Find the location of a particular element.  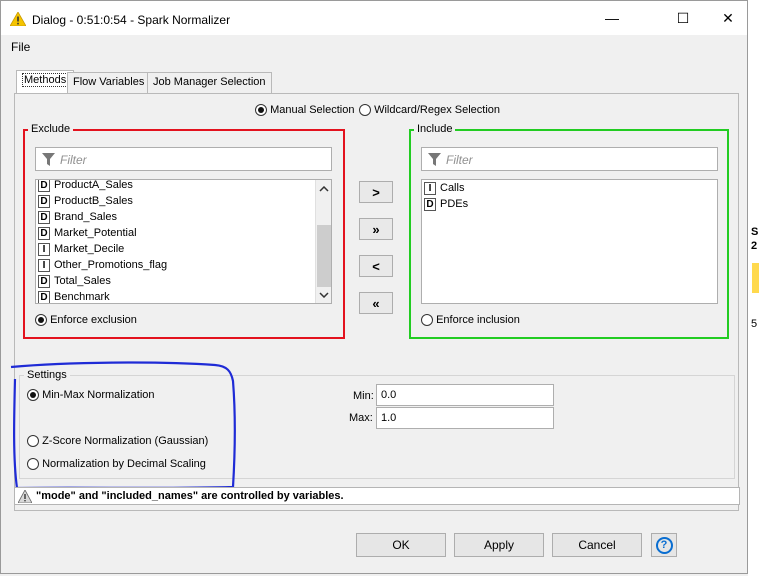

column-name: ProductB_Sales is located at coordinates (93, 201).